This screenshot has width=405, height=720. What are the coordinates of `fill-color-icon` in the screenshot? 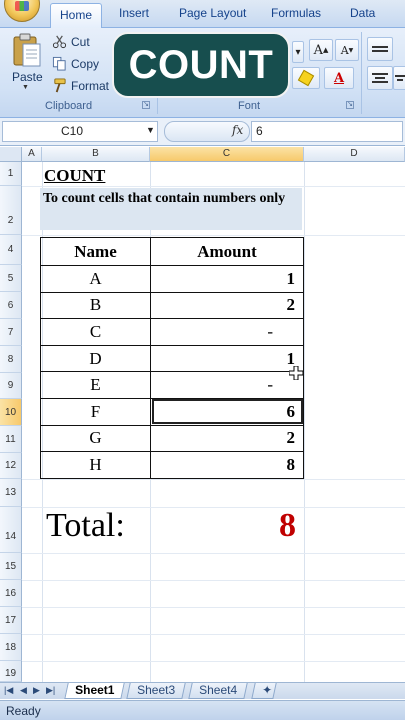 It's located at (306, 78).